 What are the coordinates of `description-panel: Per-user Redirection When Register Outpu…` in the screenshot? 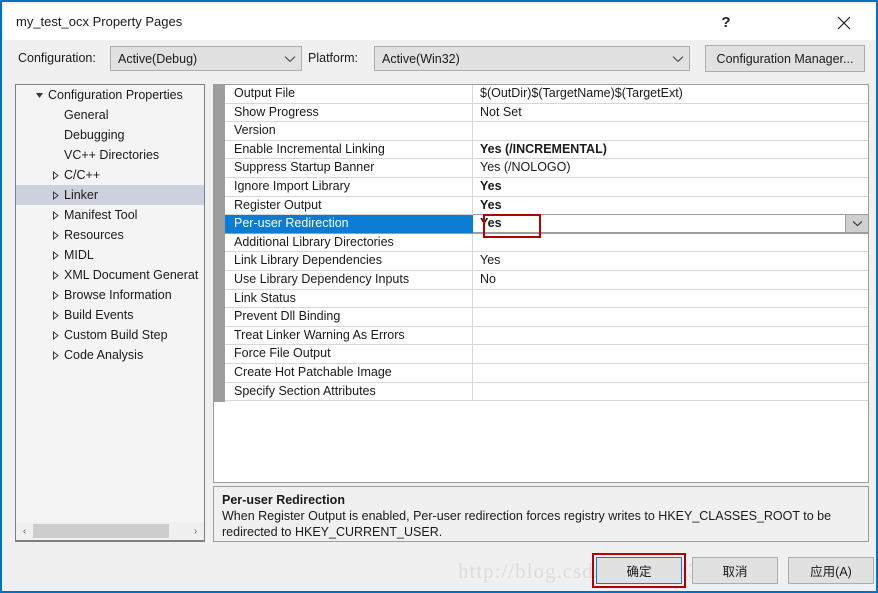 It's located at (541, 514).